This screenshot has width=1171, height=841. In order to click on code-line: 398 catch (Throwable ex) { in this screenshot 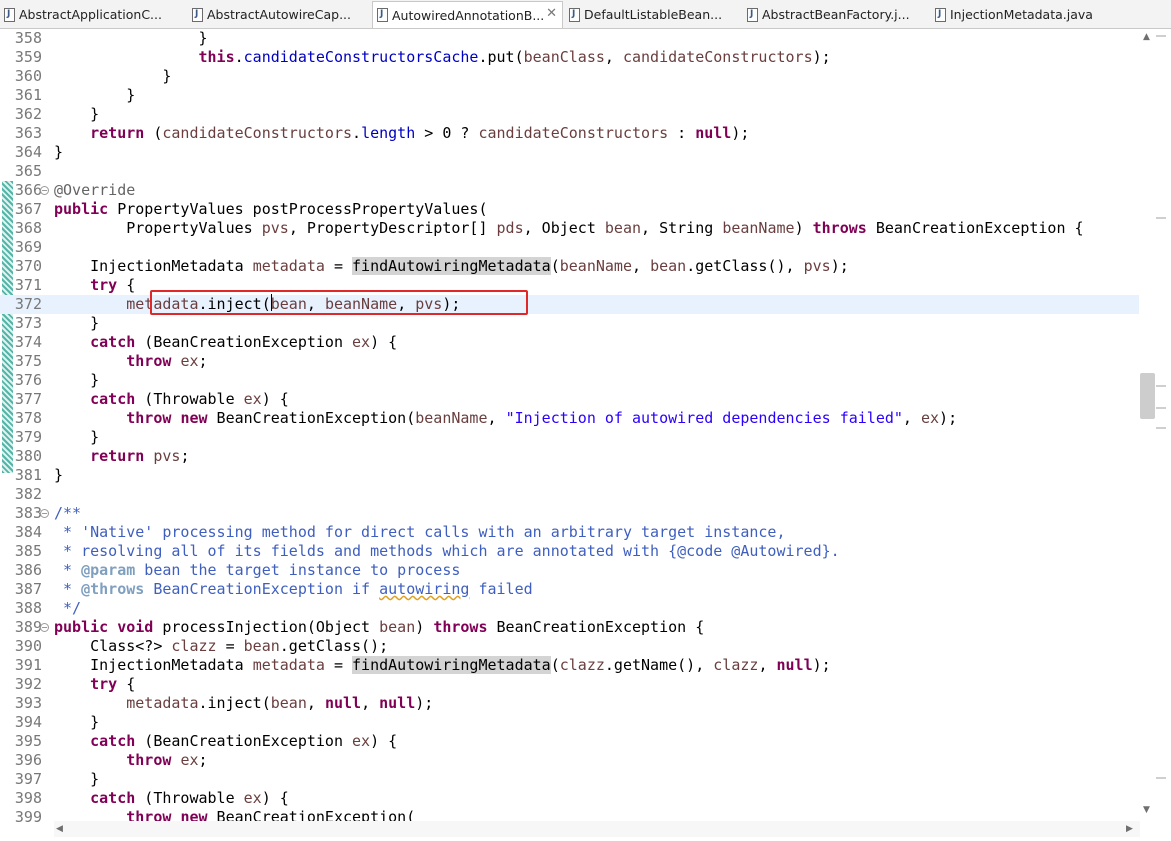, I will do `click(570, 798)`.